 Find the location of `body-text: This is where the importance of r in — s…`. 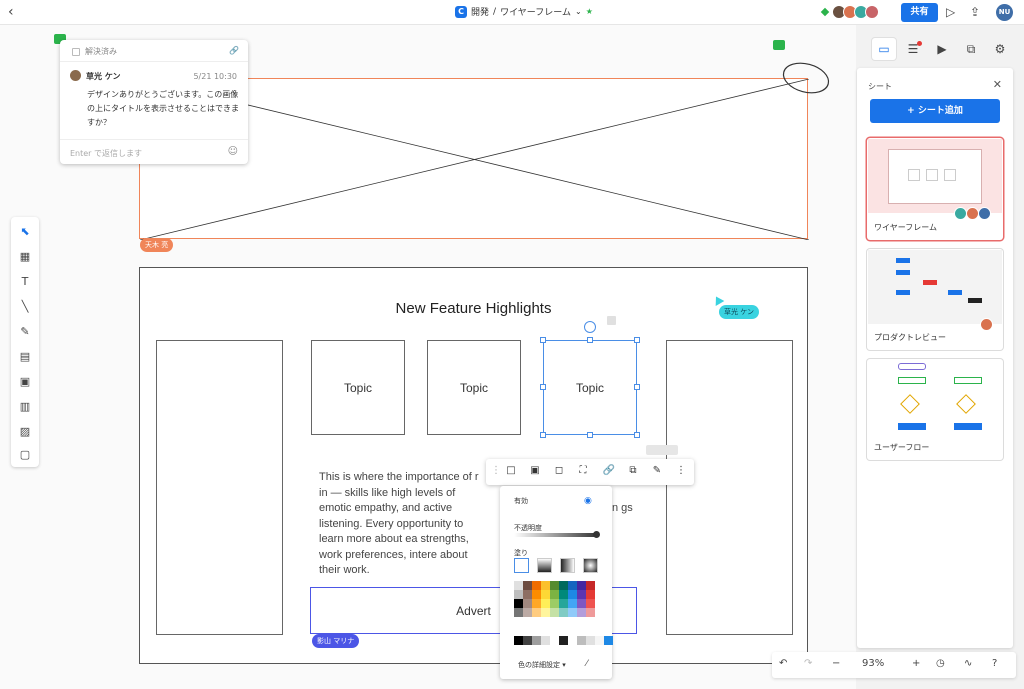

body-text: This is where the importance of r in — s… is located at coordinates (404, 524).